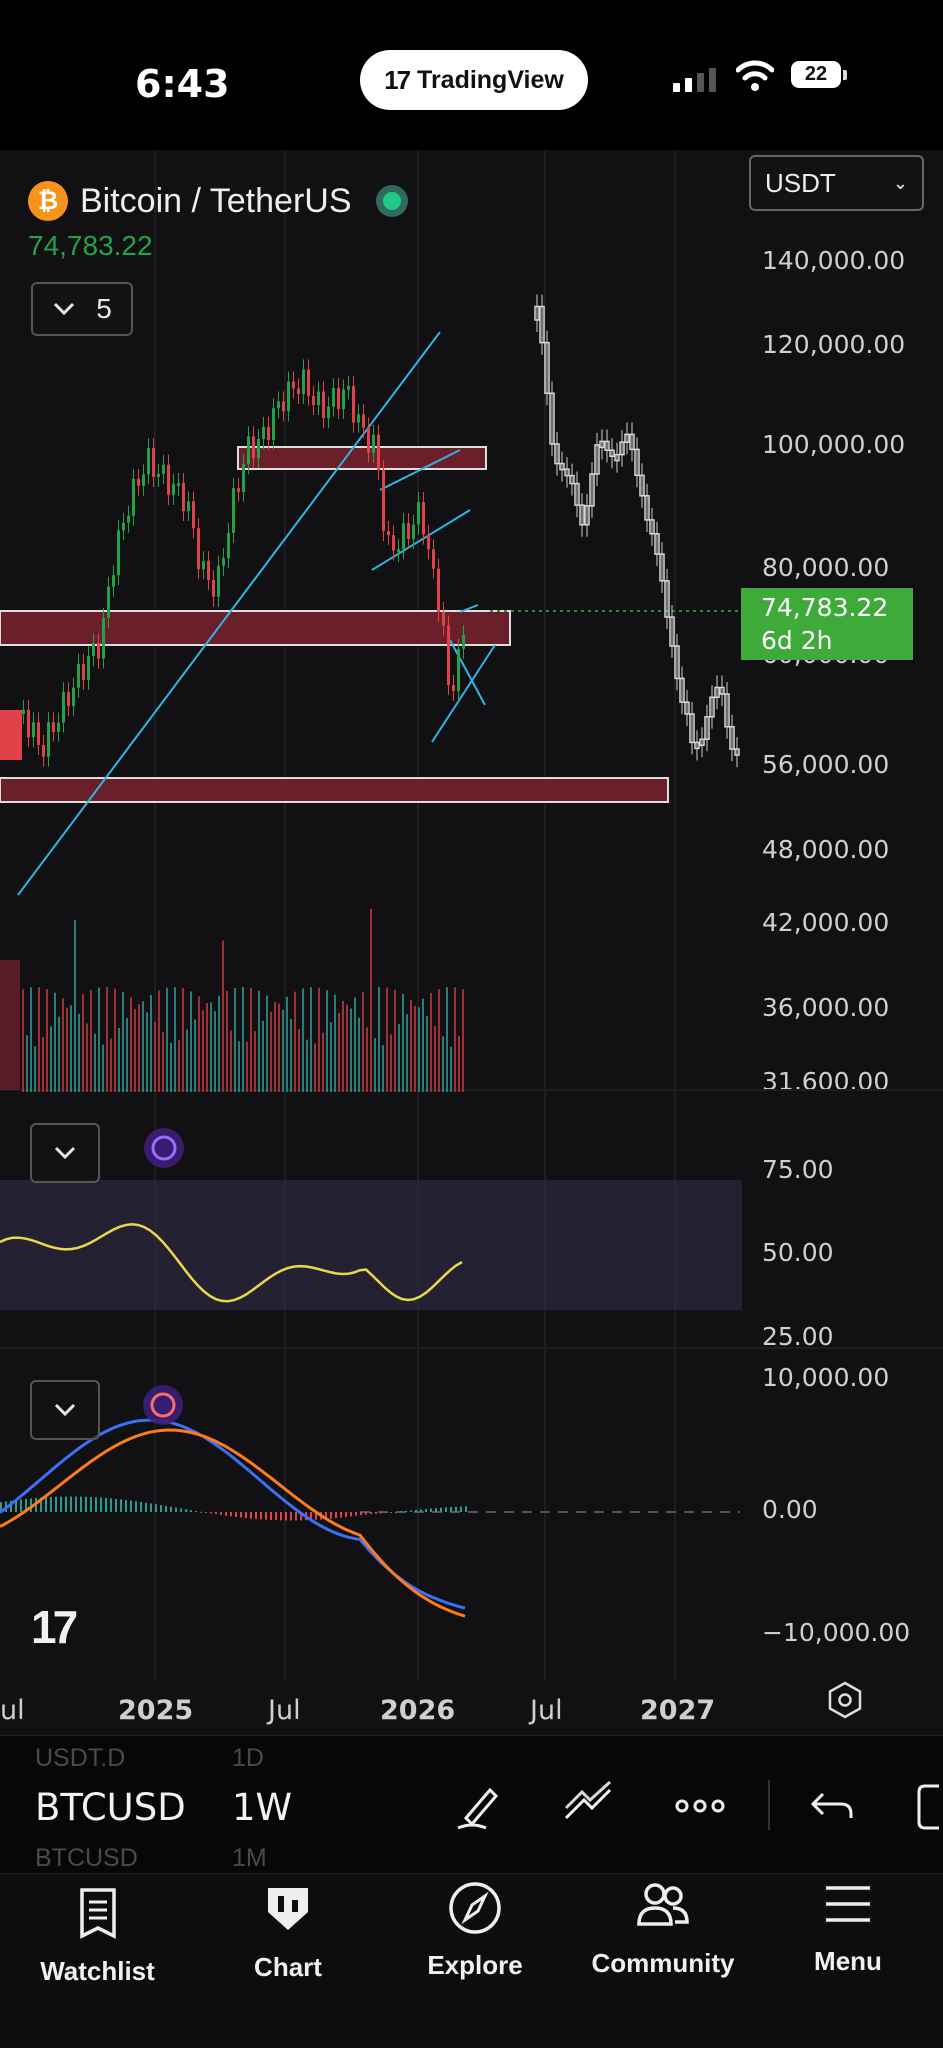 This screenshot has width=943, height=2048. What do you see at coordinates (490, 79) in the screenshot?
I see `tradingview-pill-label: TradingView` at bounding box center [490, 79].